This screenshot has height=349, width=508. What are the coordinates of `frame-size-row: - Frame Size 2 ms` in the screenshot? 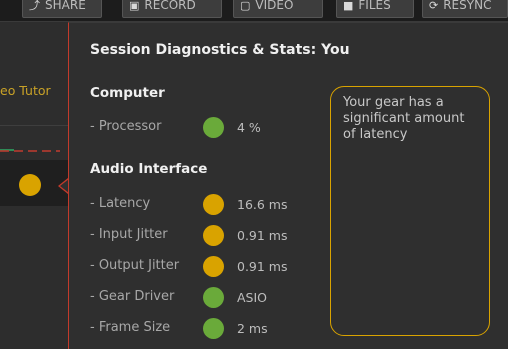 It's located at (205, 329).